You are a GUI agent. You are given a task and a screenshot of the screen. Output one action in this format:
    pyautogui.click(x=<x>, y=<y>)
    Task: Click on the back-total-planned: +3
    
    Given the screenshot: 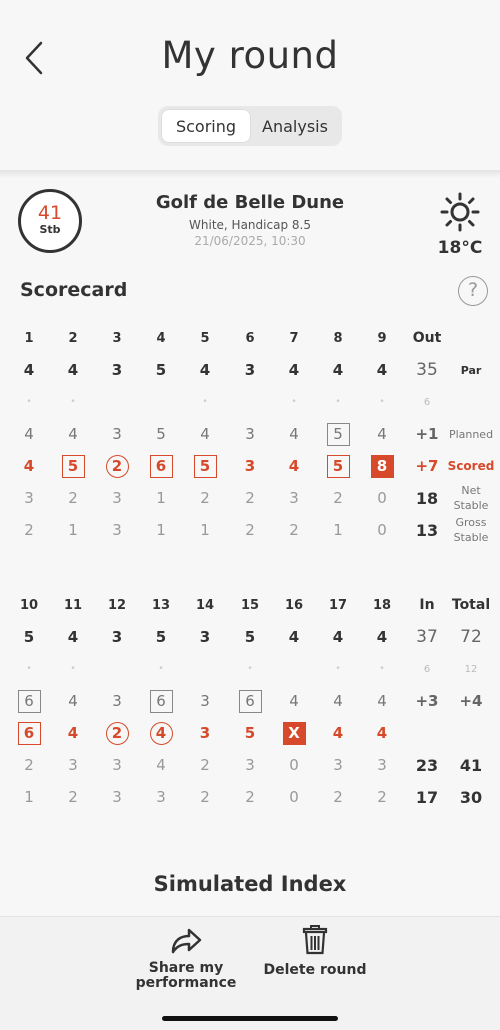 What is the action you would take?
    pyautogui.click(x=427, y=701)
    